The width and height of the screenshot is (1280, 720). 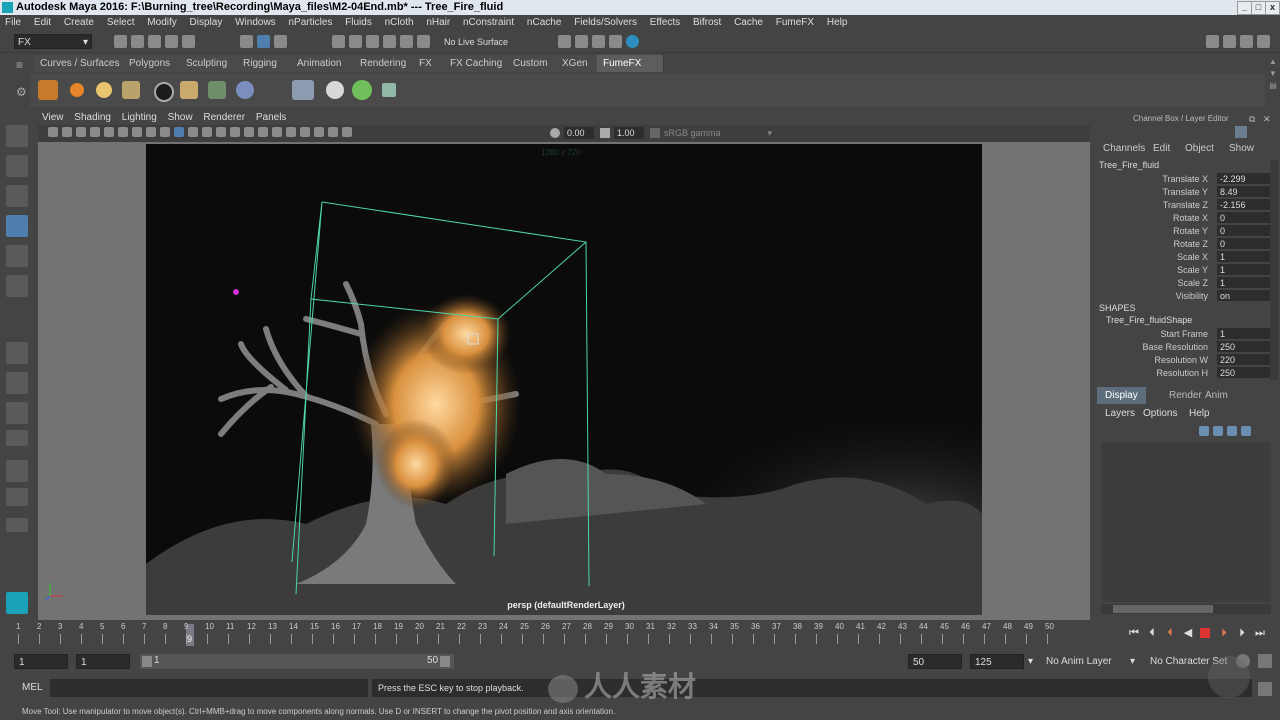 I want to click on image-plane-icon, so click(x=95, y=132).